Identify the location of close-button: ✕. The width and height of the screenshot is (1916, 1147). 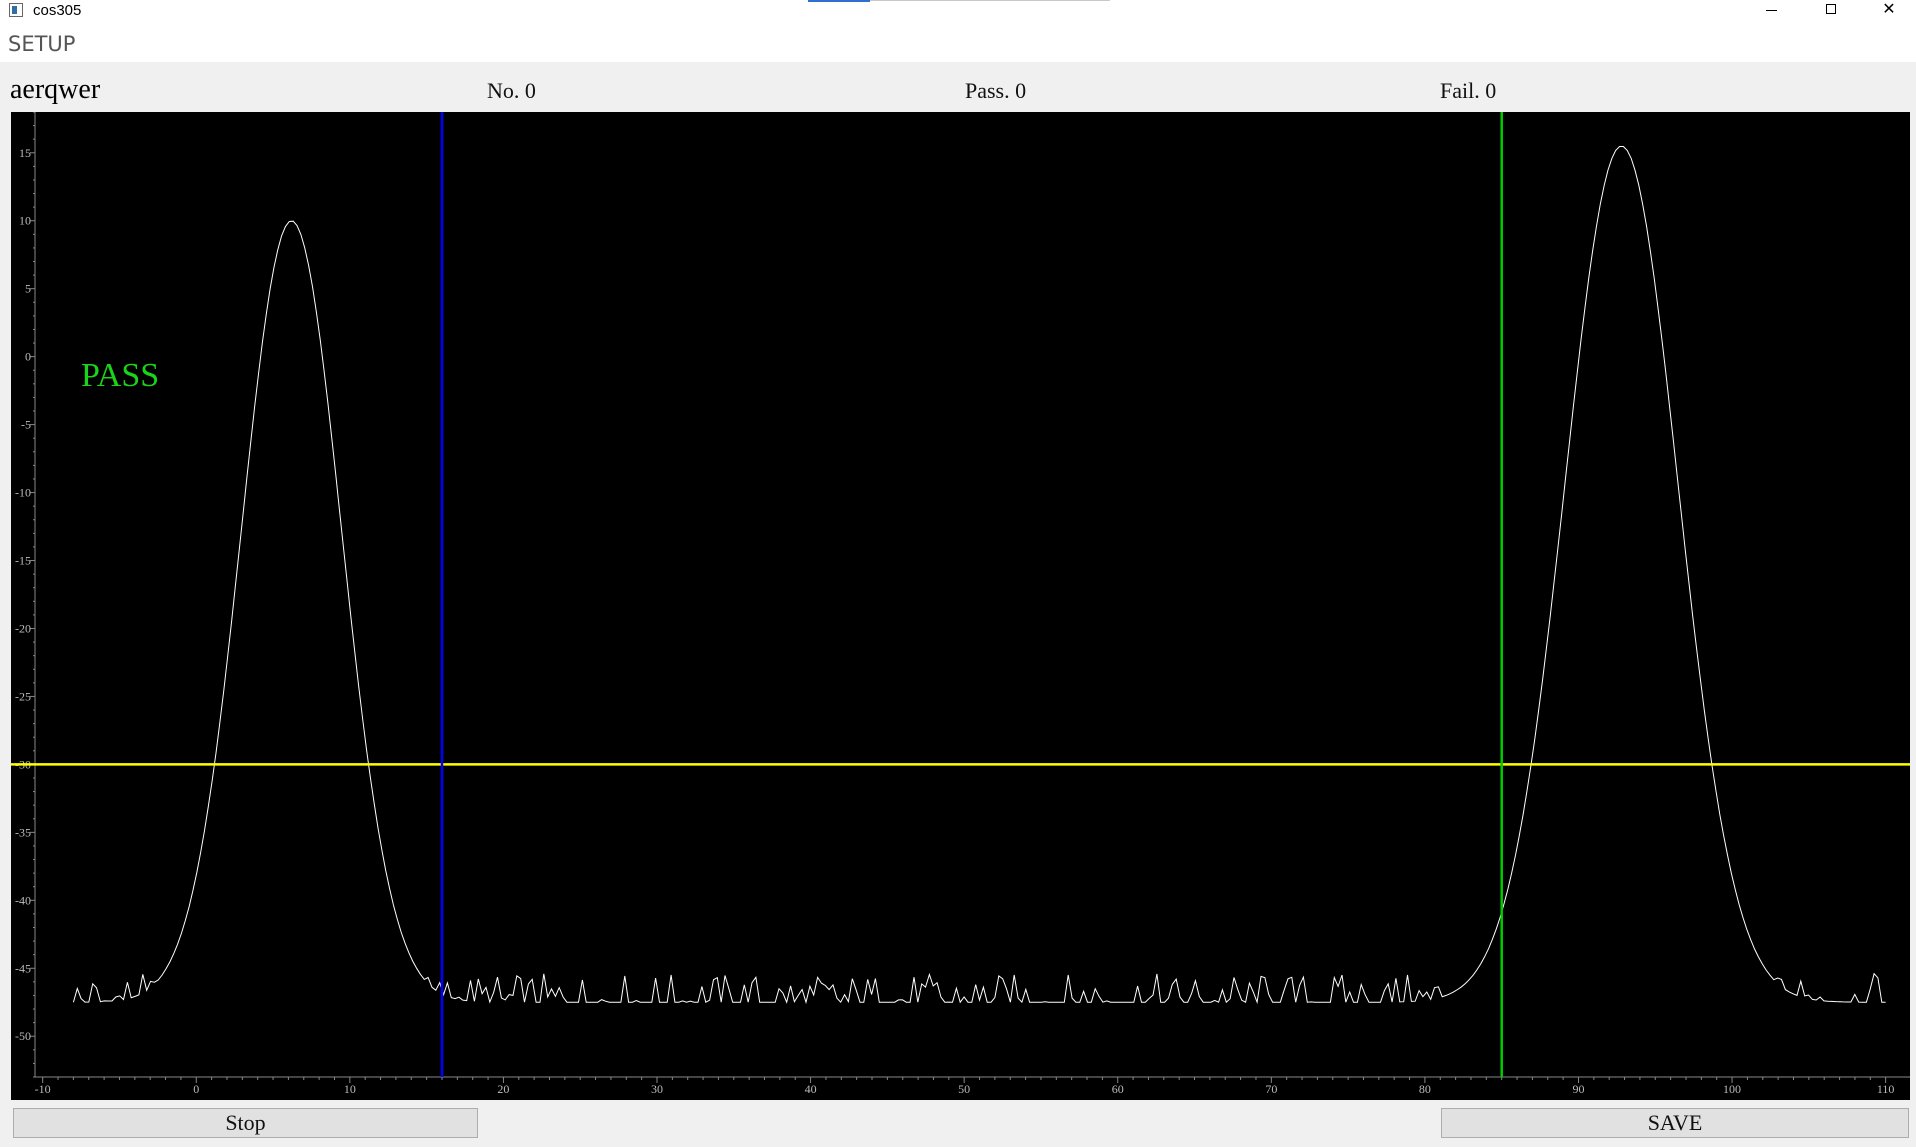
(1889, 11).